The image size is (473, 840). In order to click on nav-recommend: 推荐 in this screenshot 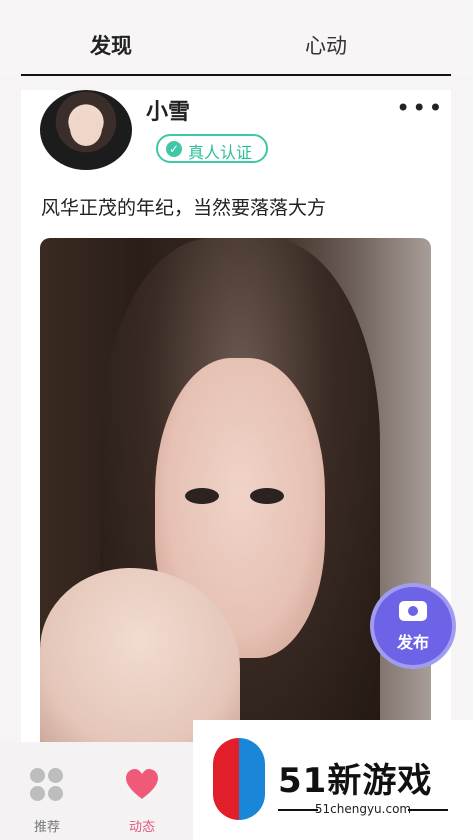, I will do `click(47, 791)`.